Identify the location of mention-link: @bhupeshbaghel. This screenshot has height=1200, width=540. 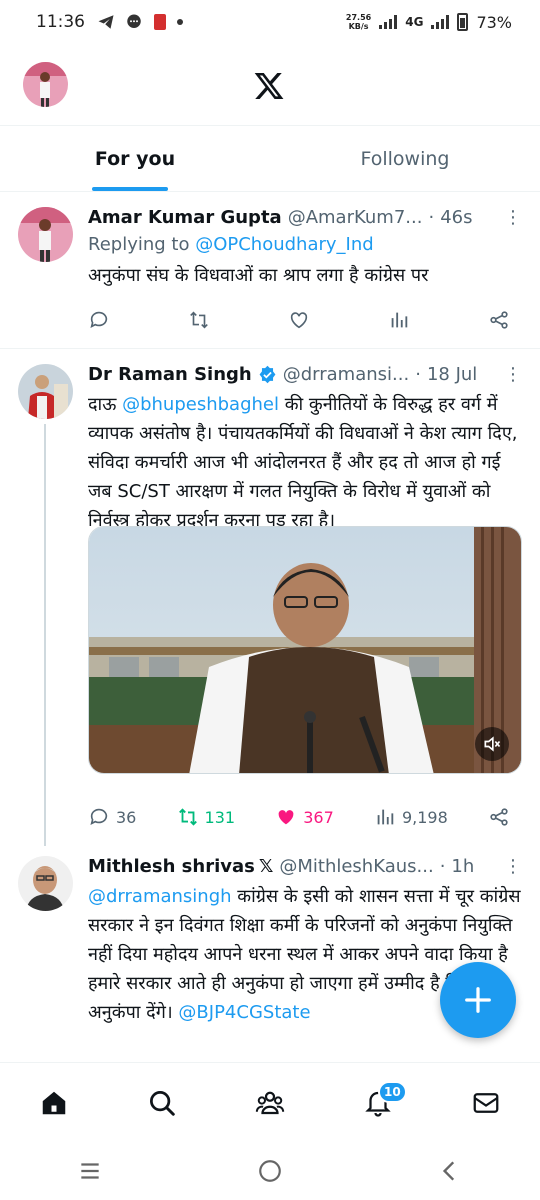
(200, 404).